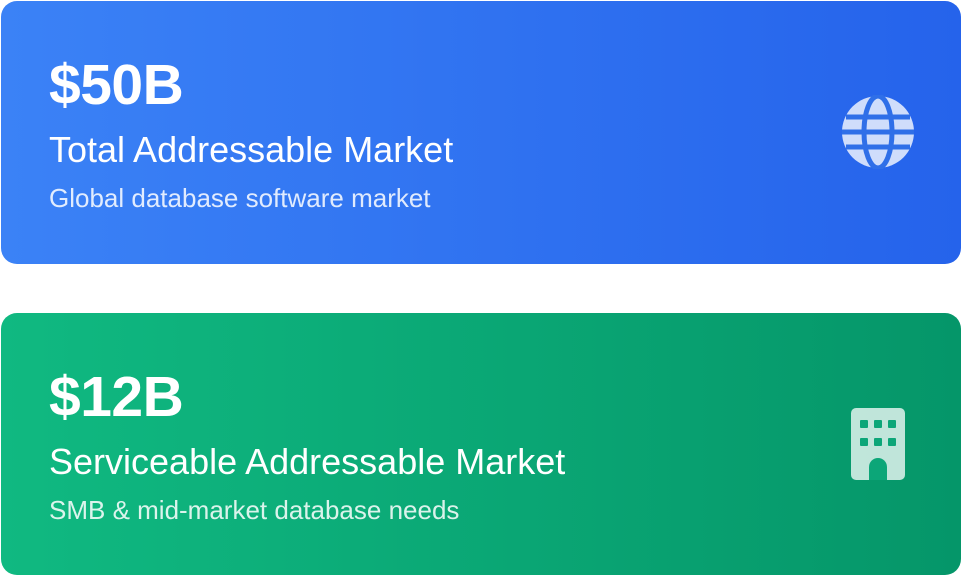 Image resolution: width=961 pixels, height=576 pixels. What do you see at coordinates (254, 510) in the screenshot?
I see `sam-subtitle: SMB & mid-market database needs` at bounding box center [254, 510].